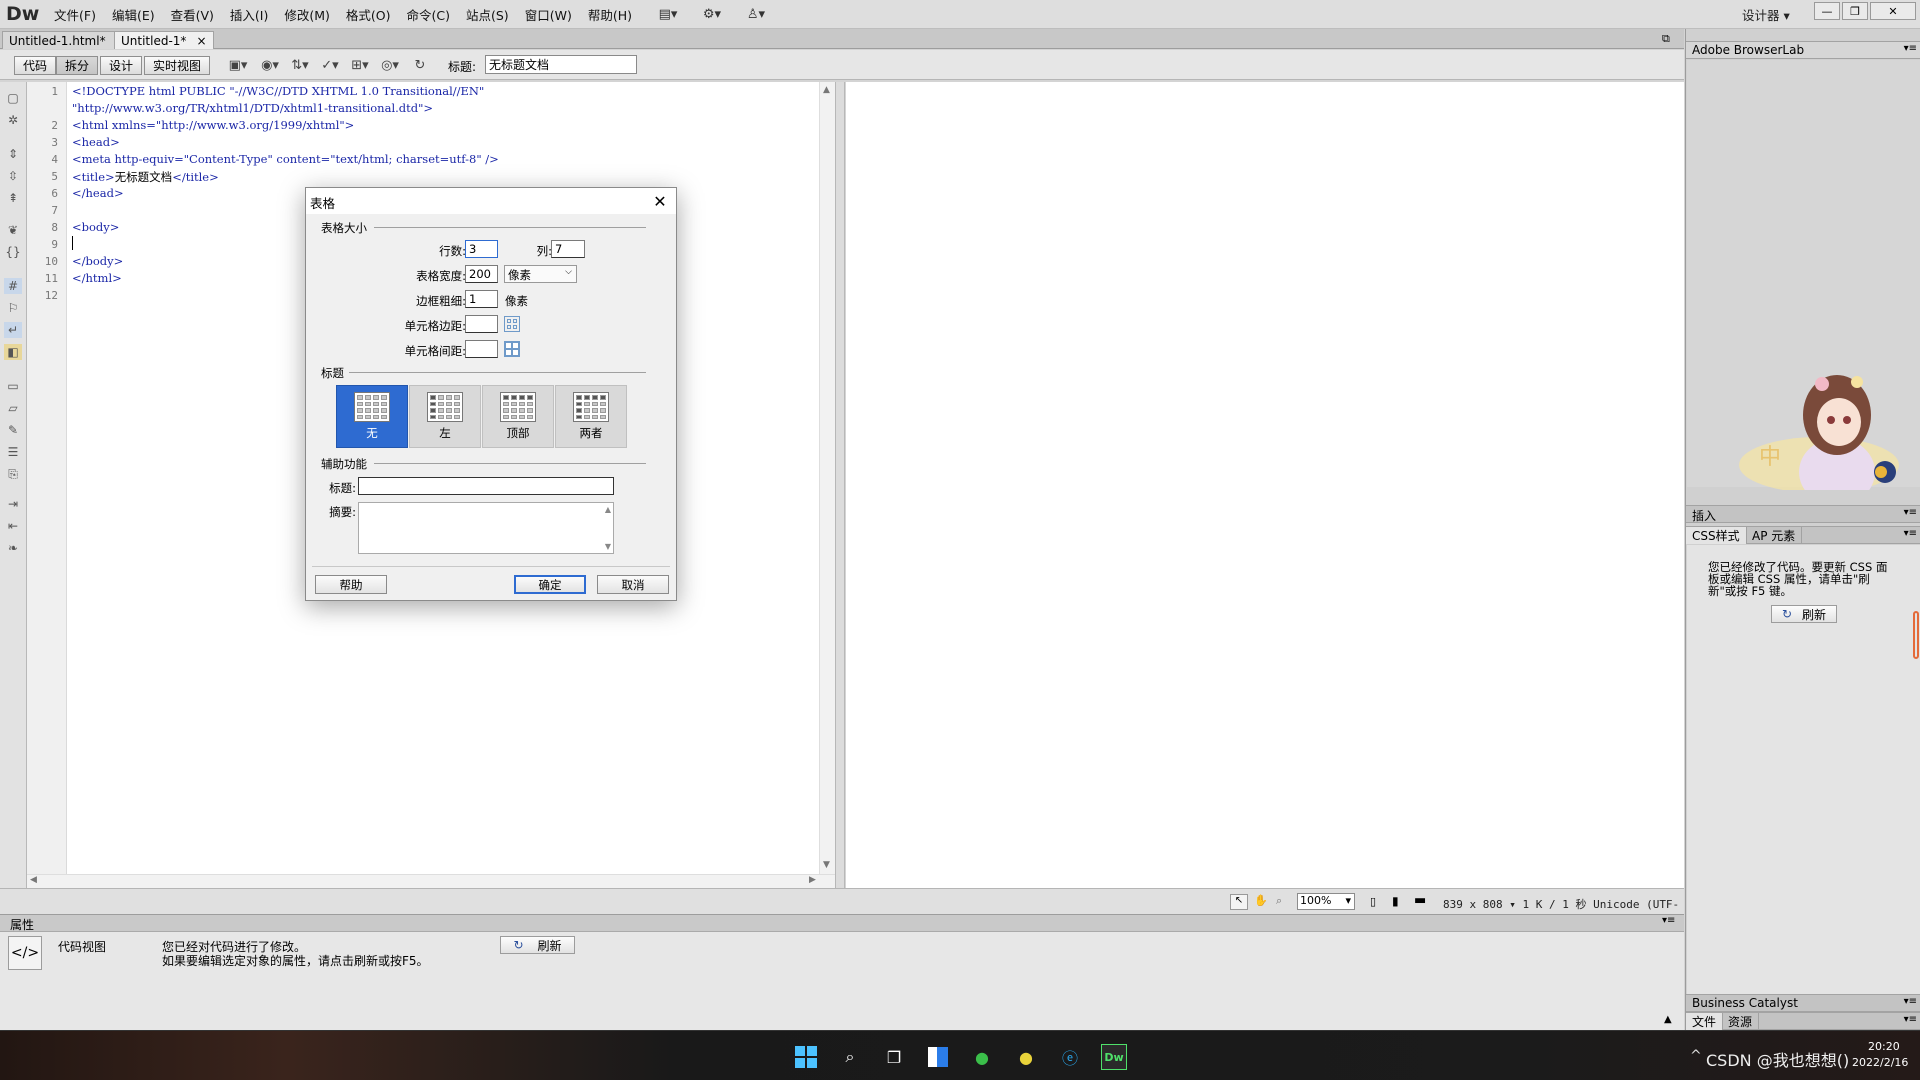 The image size is (1920, 1080). I want to click on header-top-option: 顶部, so click(518, 416).